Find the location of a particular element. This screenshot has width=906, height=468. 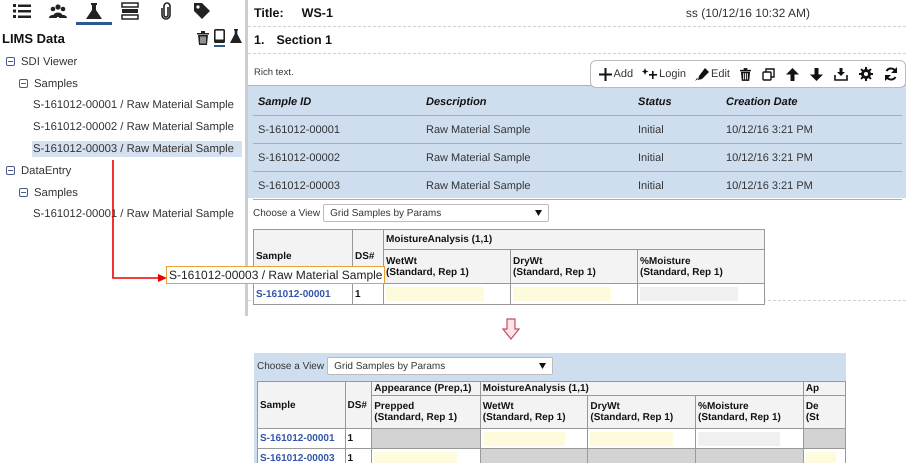

tree-folder: SDI Viewer is located at coordinates (49, 62).